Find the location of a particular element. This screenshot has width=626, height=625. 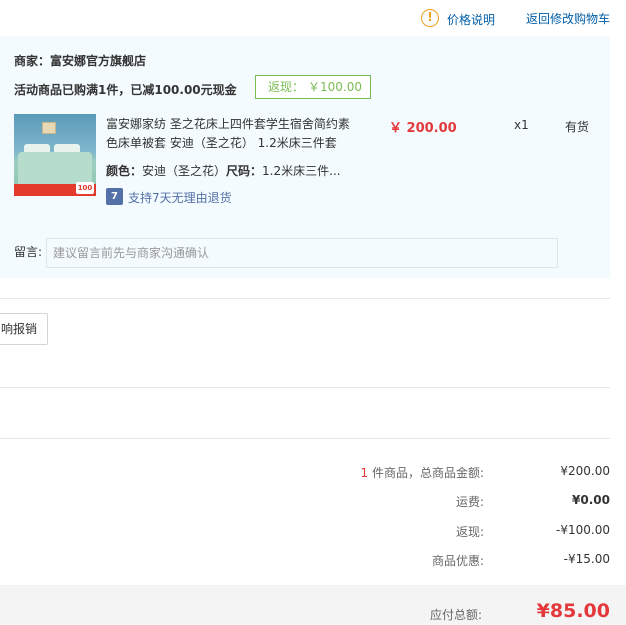

product-image: 100 is located at coordinates (55, 155).